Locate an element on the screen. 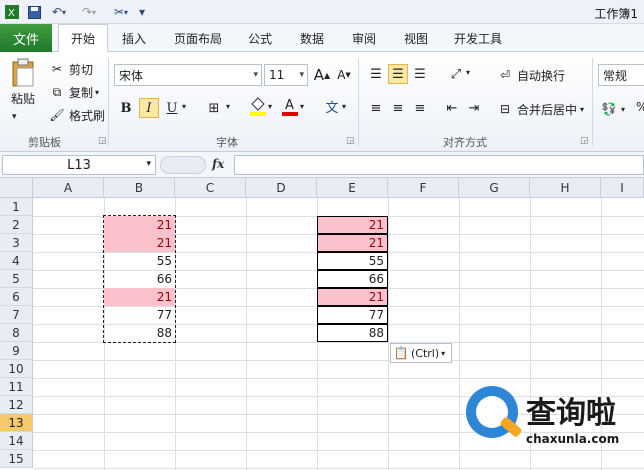 The height and width of the screenshot is (470, 644). column-header-b: B is located at coordinates (139, 188).